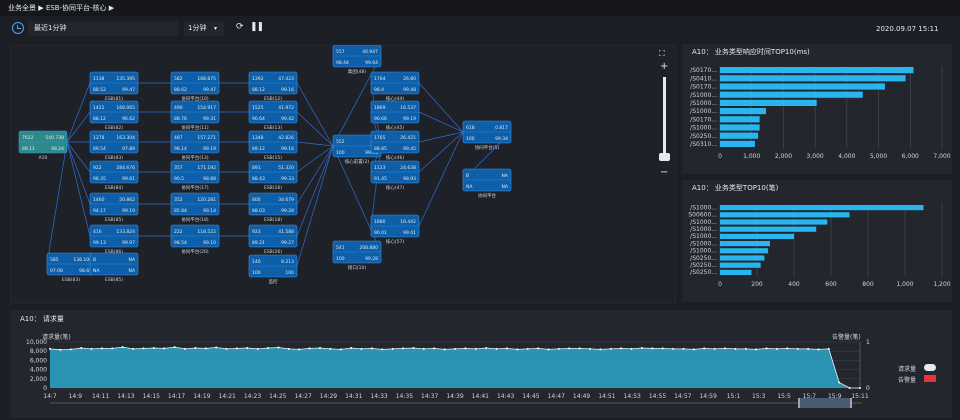  Describe the element at coordinates (100, 396) in the screenshot. I see `x-tick-label: 14:11` at that location.